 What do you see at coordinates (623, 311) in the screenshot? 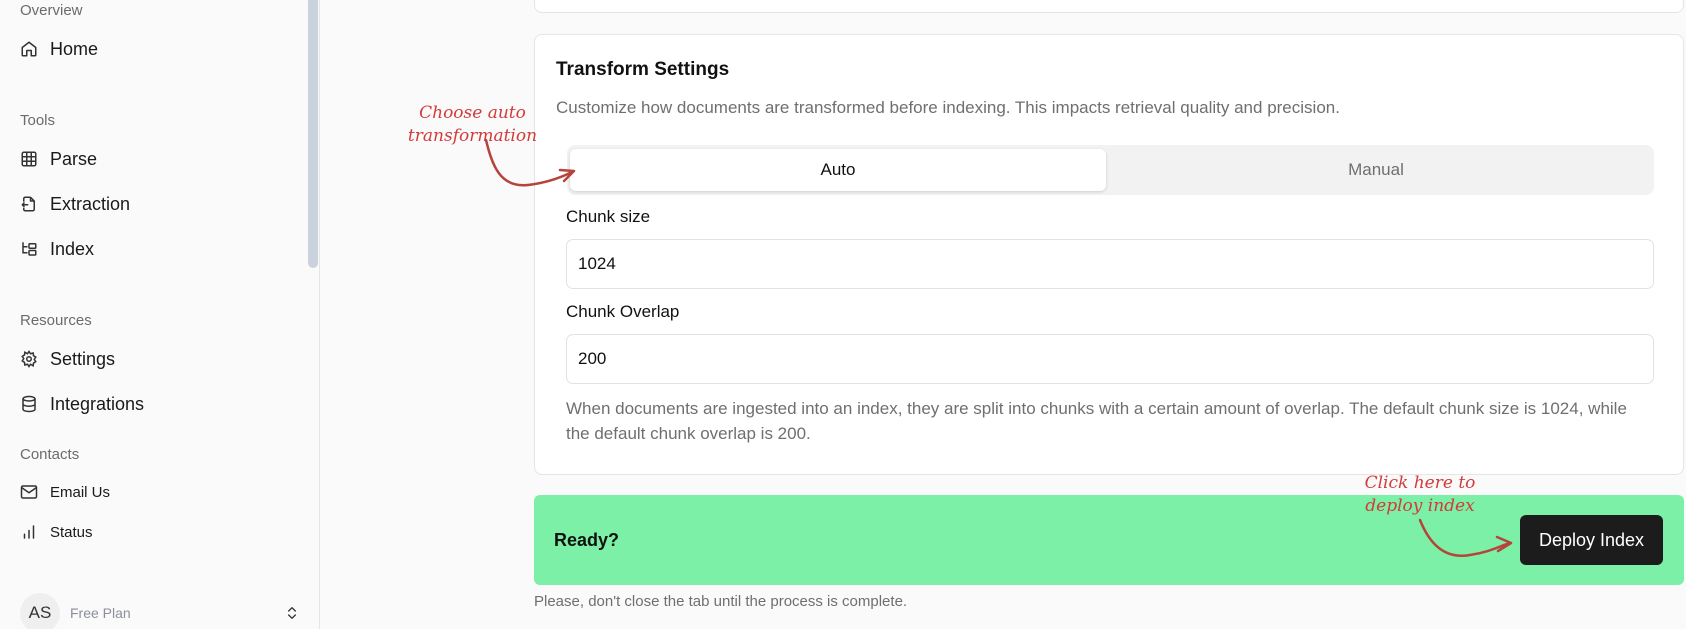
I see `chunk-overlap-label: Chunk Overlap` at bounding box center [623, 311].